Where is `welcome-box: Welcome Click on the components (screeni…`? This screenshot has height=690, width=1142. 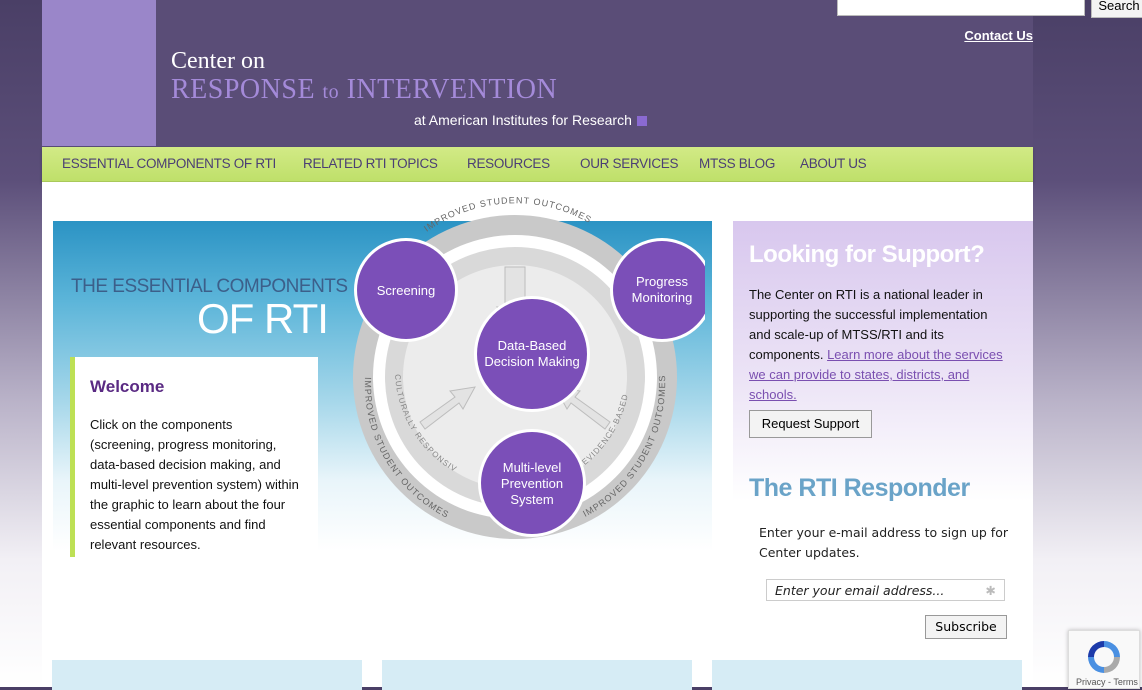 welcome-box: Welcome Click on the components (screeni… is located at coordinates (194, 457).